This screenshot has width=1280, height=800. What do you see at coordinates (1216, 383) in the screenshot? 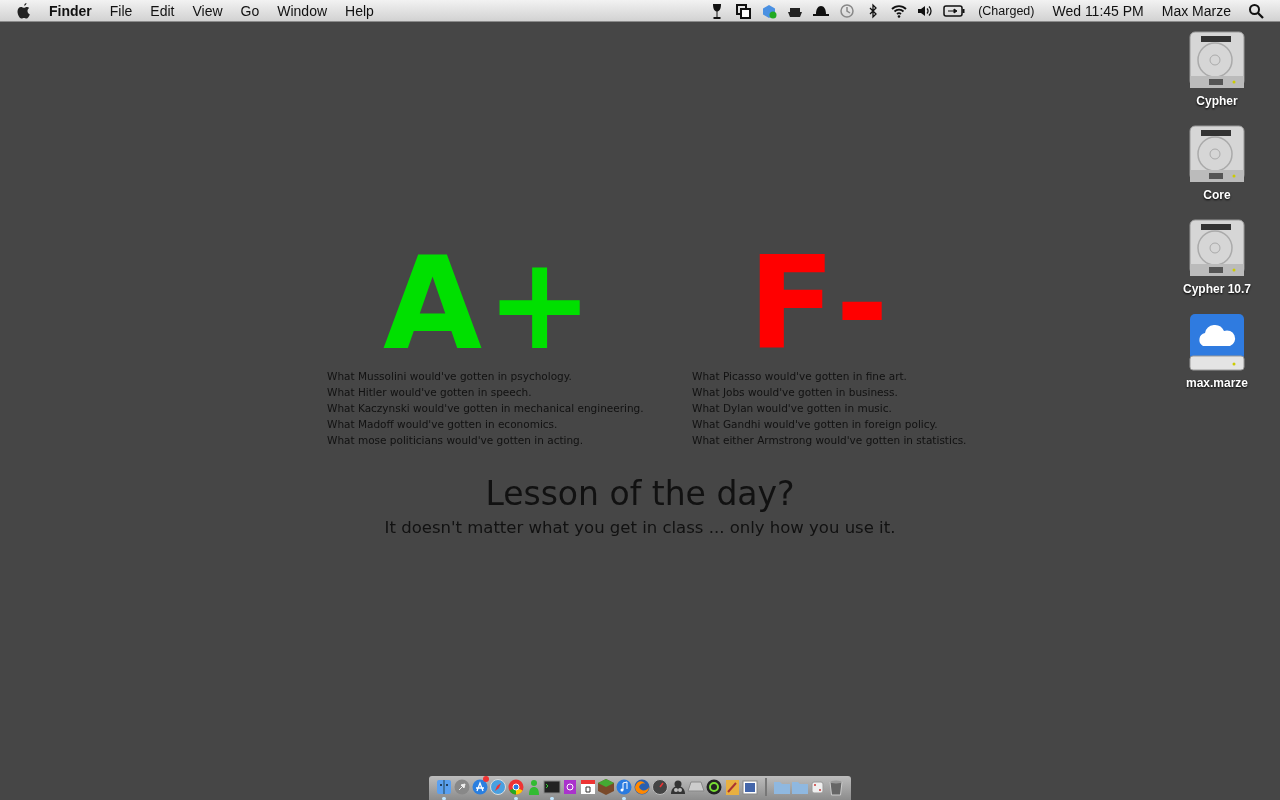
I see `icon-label: max.marze` at bounding box center [1216, 383].